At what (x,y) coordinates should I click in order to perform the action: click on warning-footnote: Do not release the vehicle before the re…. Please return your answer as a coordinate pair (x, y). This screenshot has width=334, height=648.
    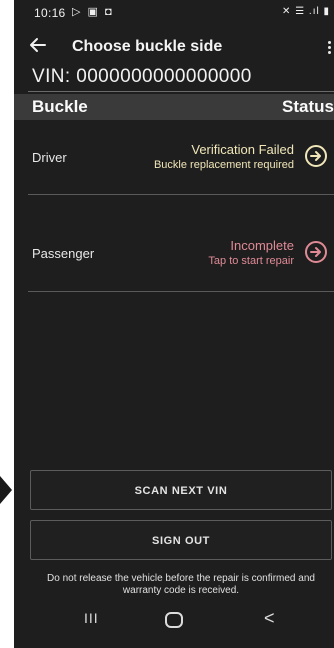
    Looking at the image, I should click on (181, 584).